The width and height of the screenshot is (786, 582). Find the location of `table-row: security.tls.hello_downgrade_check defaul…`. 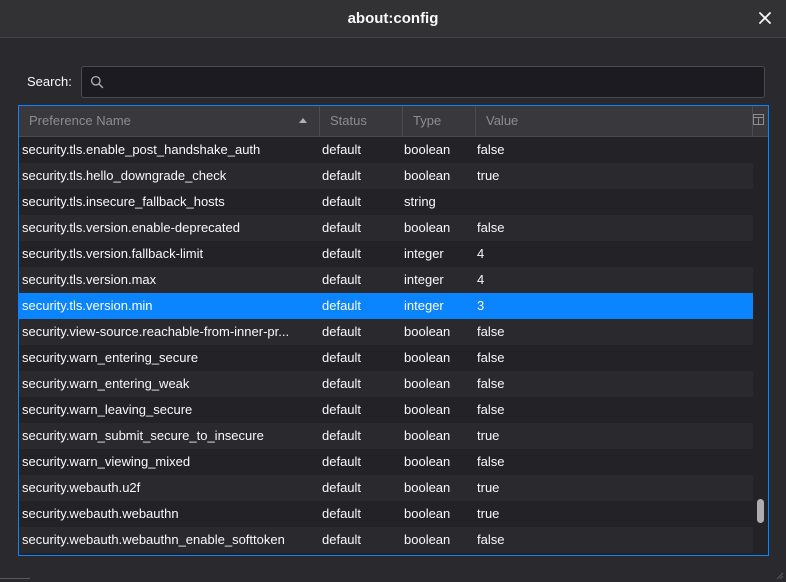

table-row: security.tls.hello_downgrade_check defaul… is located at coordinates (386, 176).